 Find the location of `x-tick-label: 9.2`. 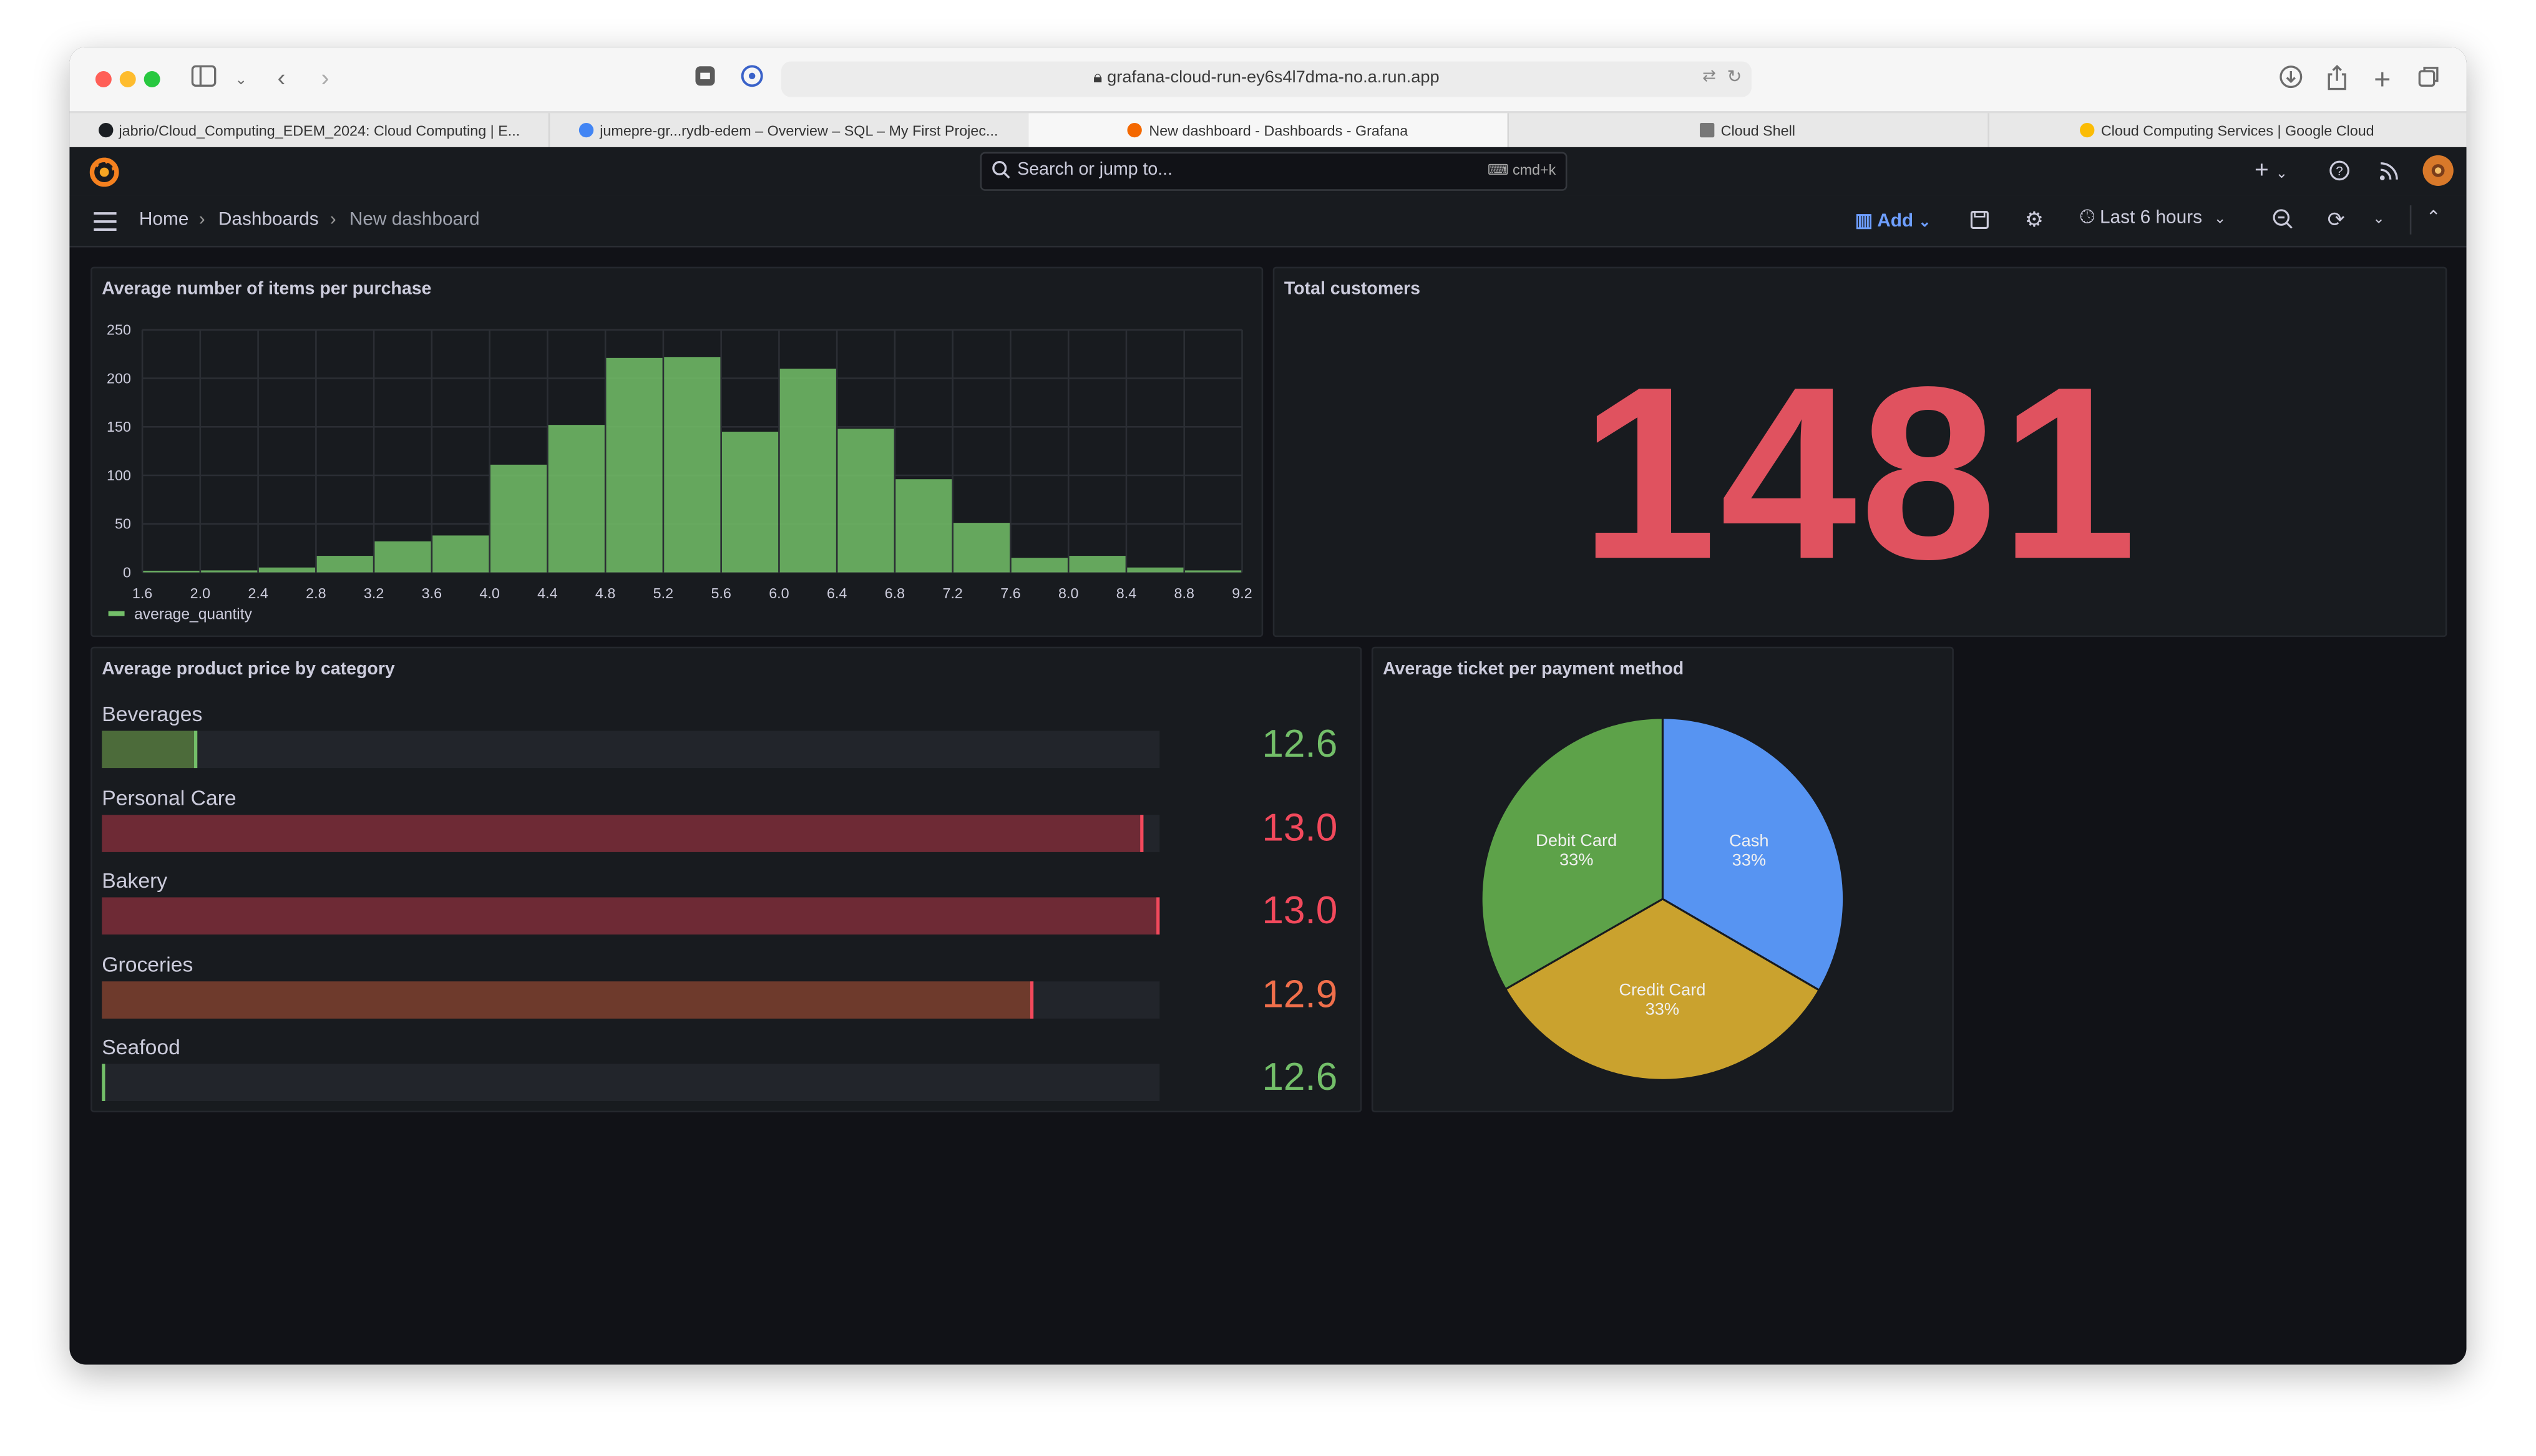

x-tick-label: 9.2 is located at coordinates (1242, 593).